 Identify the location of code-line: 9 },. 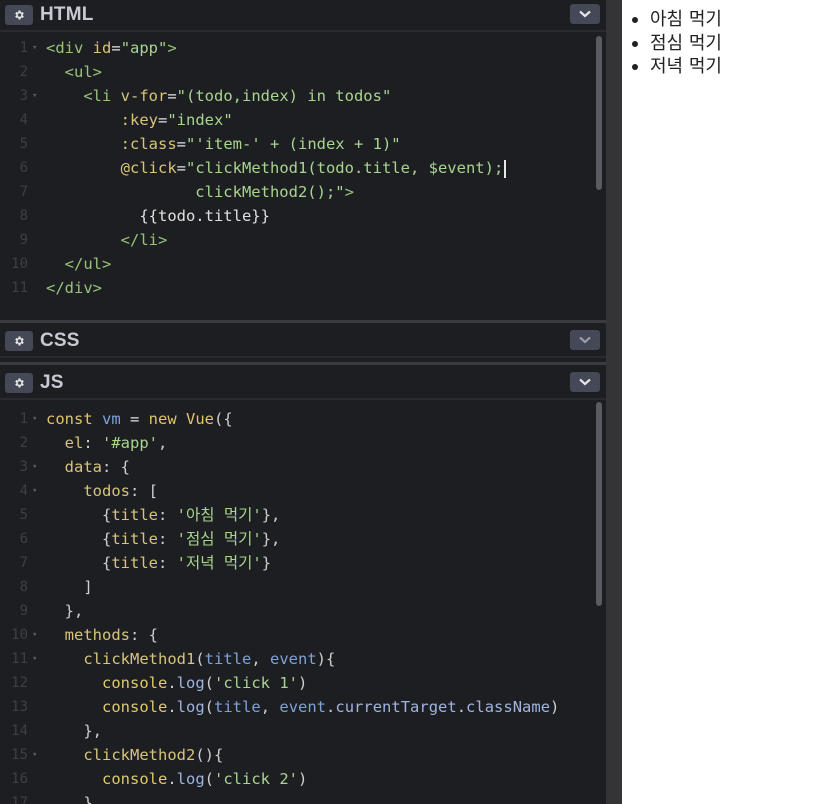
(295, 611).